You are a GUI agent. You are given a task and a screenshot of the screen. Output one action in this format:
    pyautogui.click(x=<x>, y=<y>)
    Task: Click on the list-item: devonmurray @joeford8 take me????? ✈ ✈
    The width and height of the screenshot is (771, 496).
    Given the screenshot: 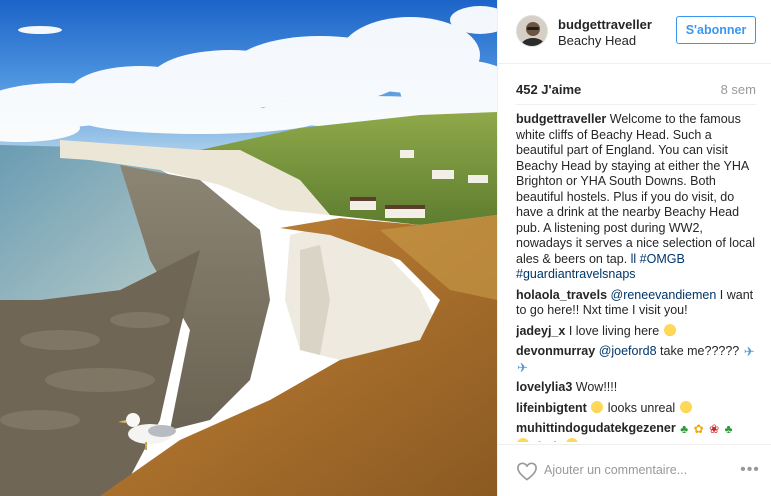 What is the action you would take?
    pyautogui.click(x=636, y=359)
    